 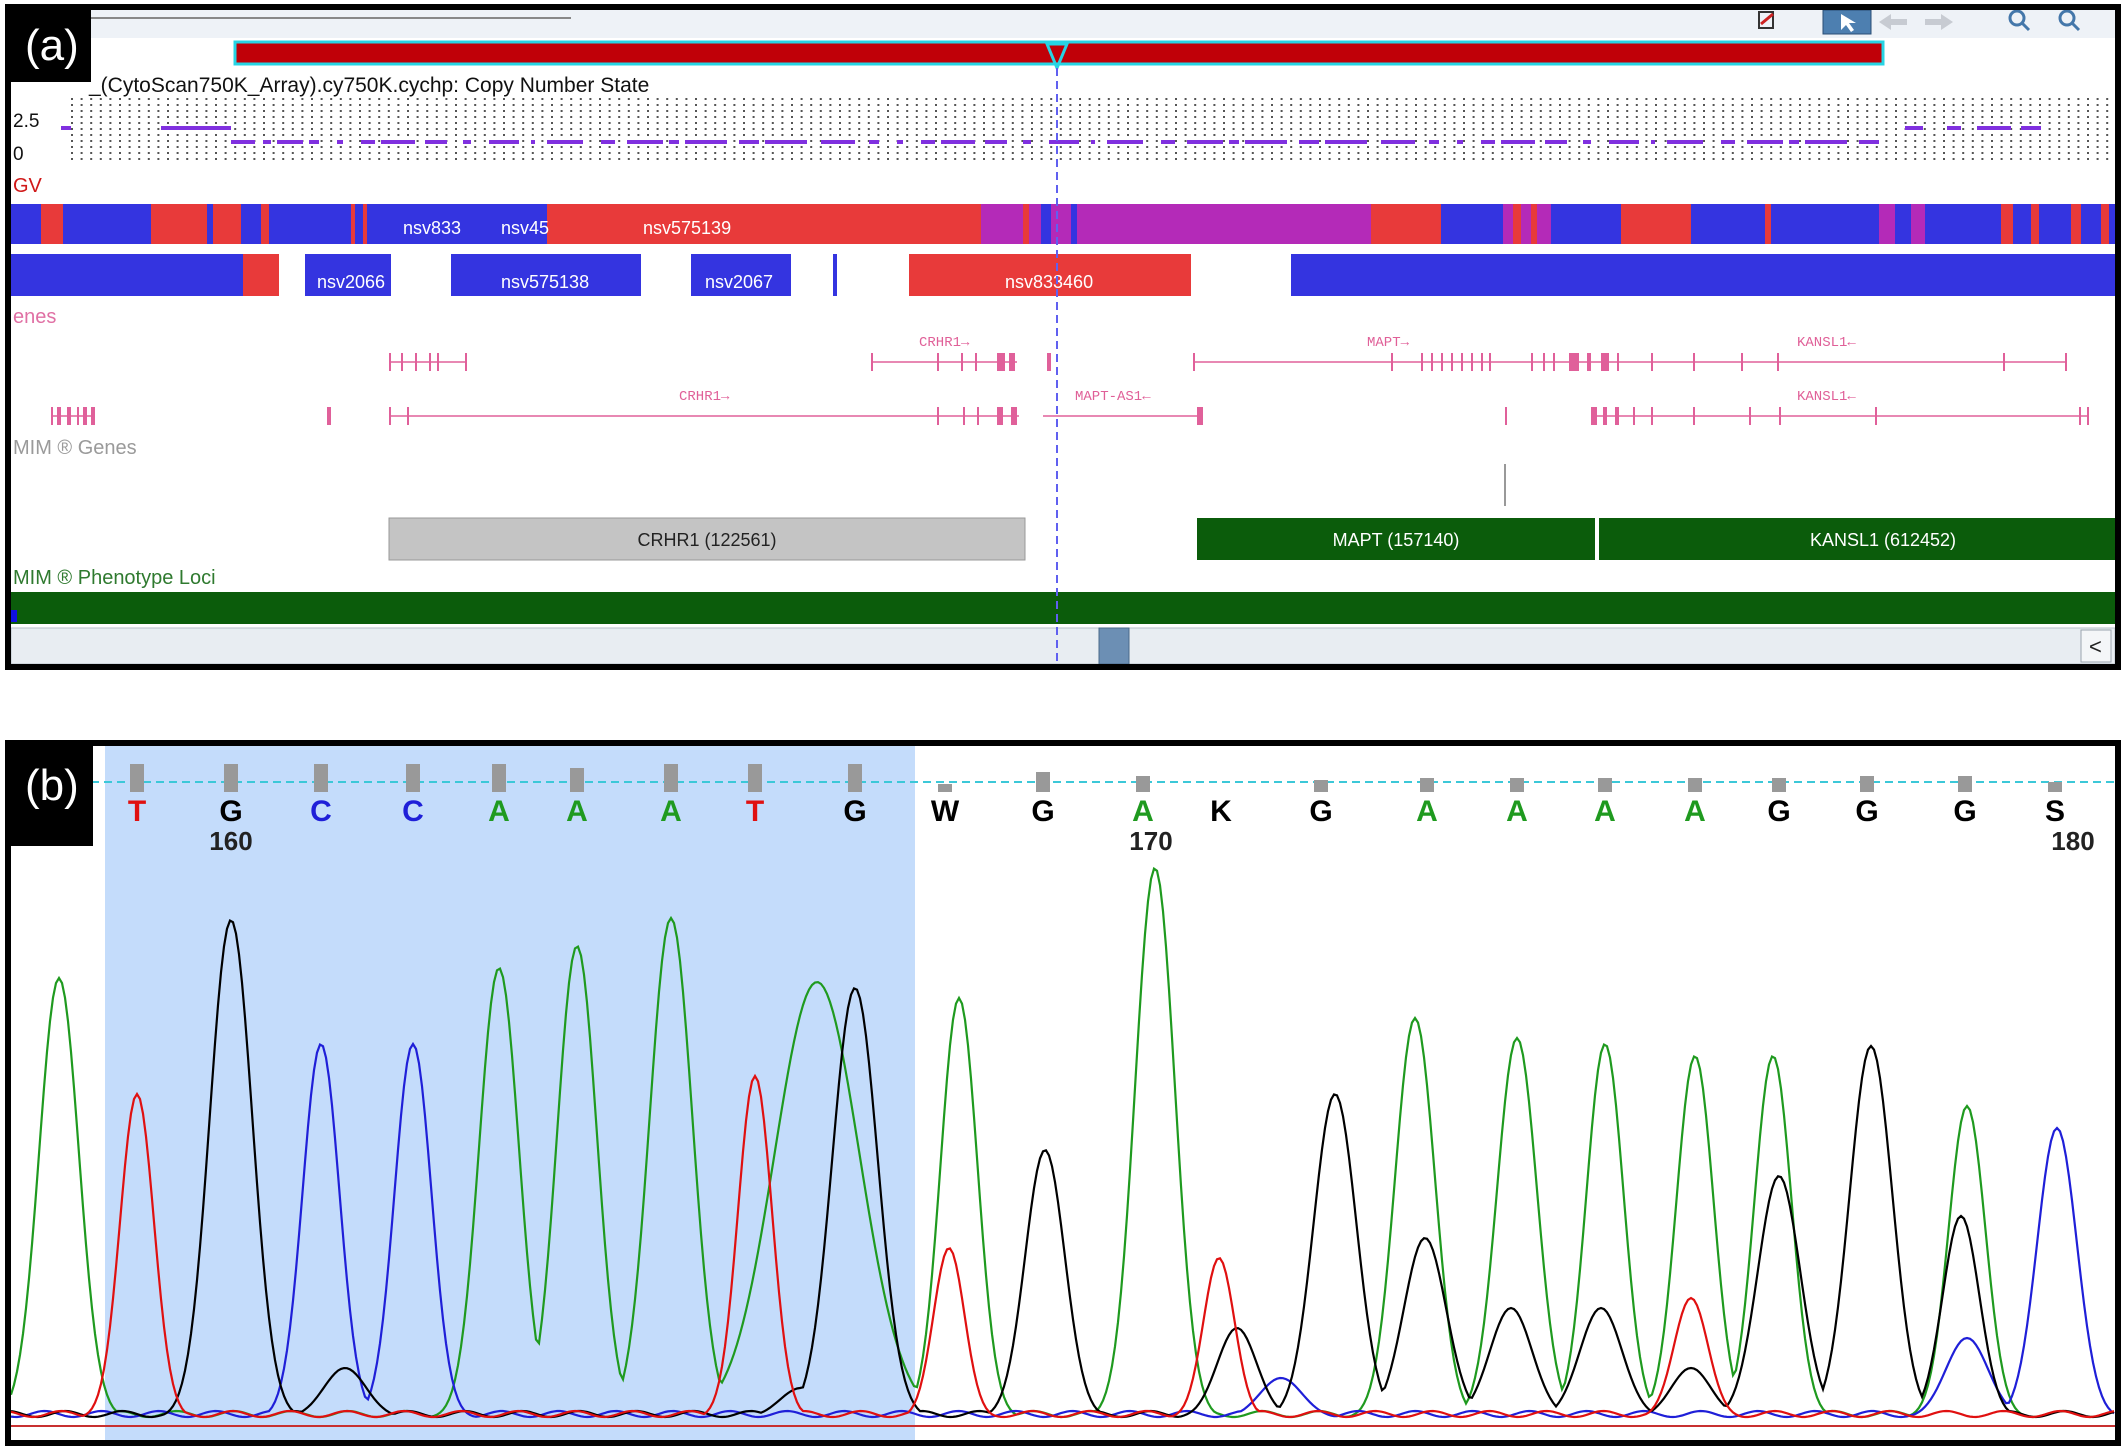 What do you see at coordinates (321, 811) in the screenshot?
I see `base-call-c: C` at bounding box center [321, 811].